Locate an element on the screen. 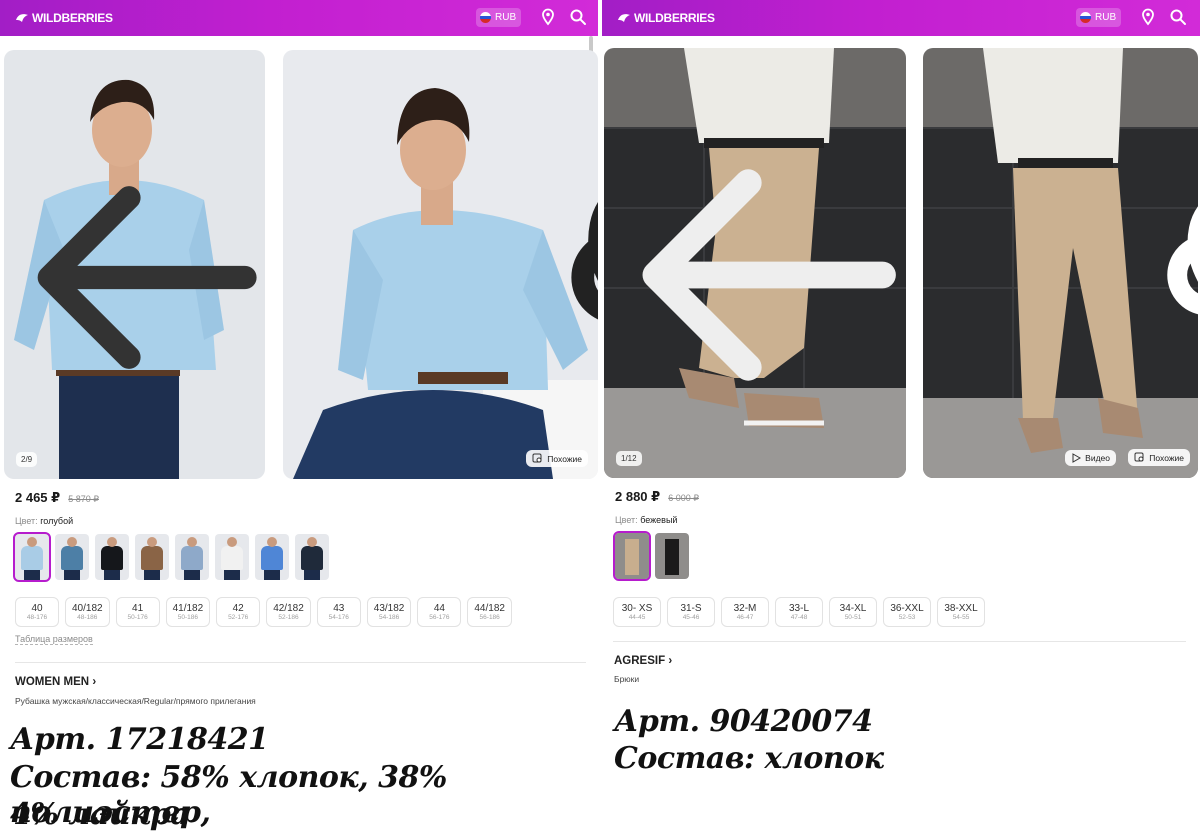 The height and width of the screenshot is (838, 1200). size-label: 42/182 is located at coordinates (288, 608).